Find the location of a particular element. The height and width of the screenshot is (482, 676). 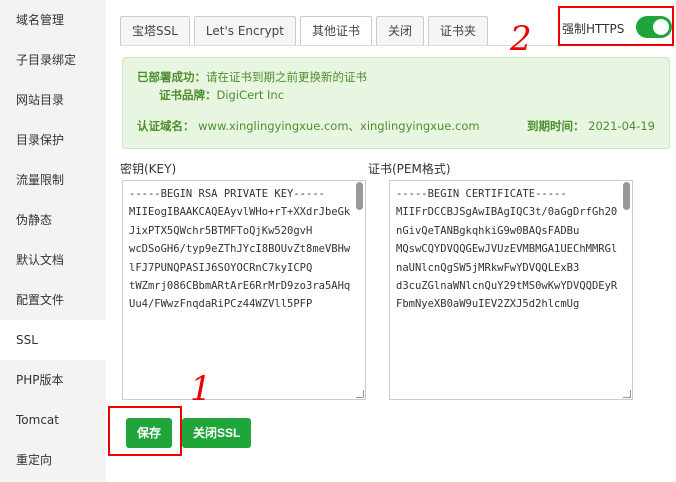

certificate-scrollbar is located at coordinates (626, 285).